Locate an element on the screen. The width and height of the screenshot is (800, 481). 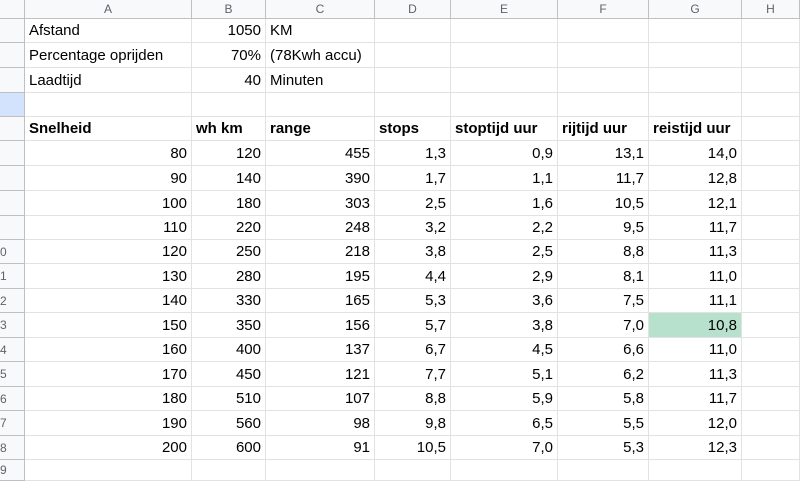
param-value: 70% is located at coordinates (229, 55).